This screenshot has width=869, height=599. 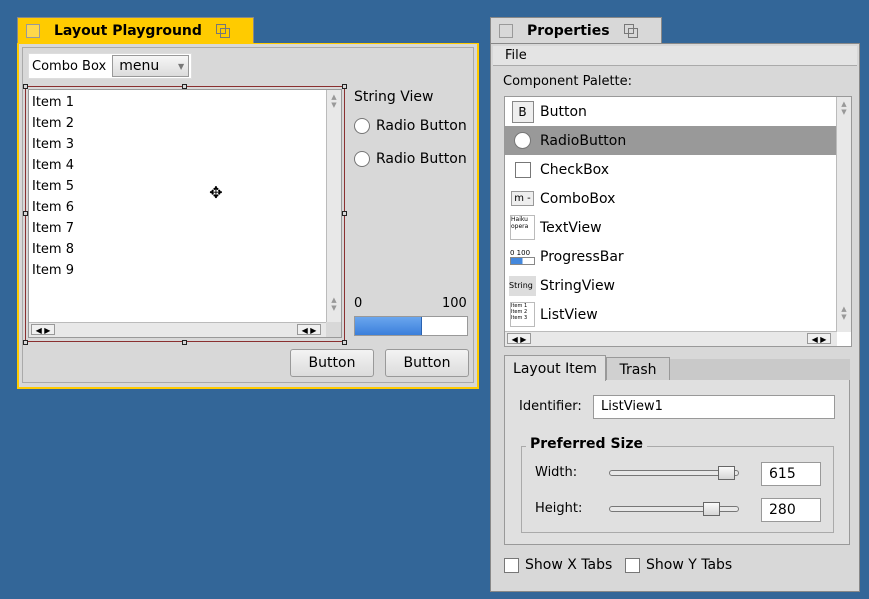 I want to click on tab-trash-label: Trash, so click(x=638, y=369).